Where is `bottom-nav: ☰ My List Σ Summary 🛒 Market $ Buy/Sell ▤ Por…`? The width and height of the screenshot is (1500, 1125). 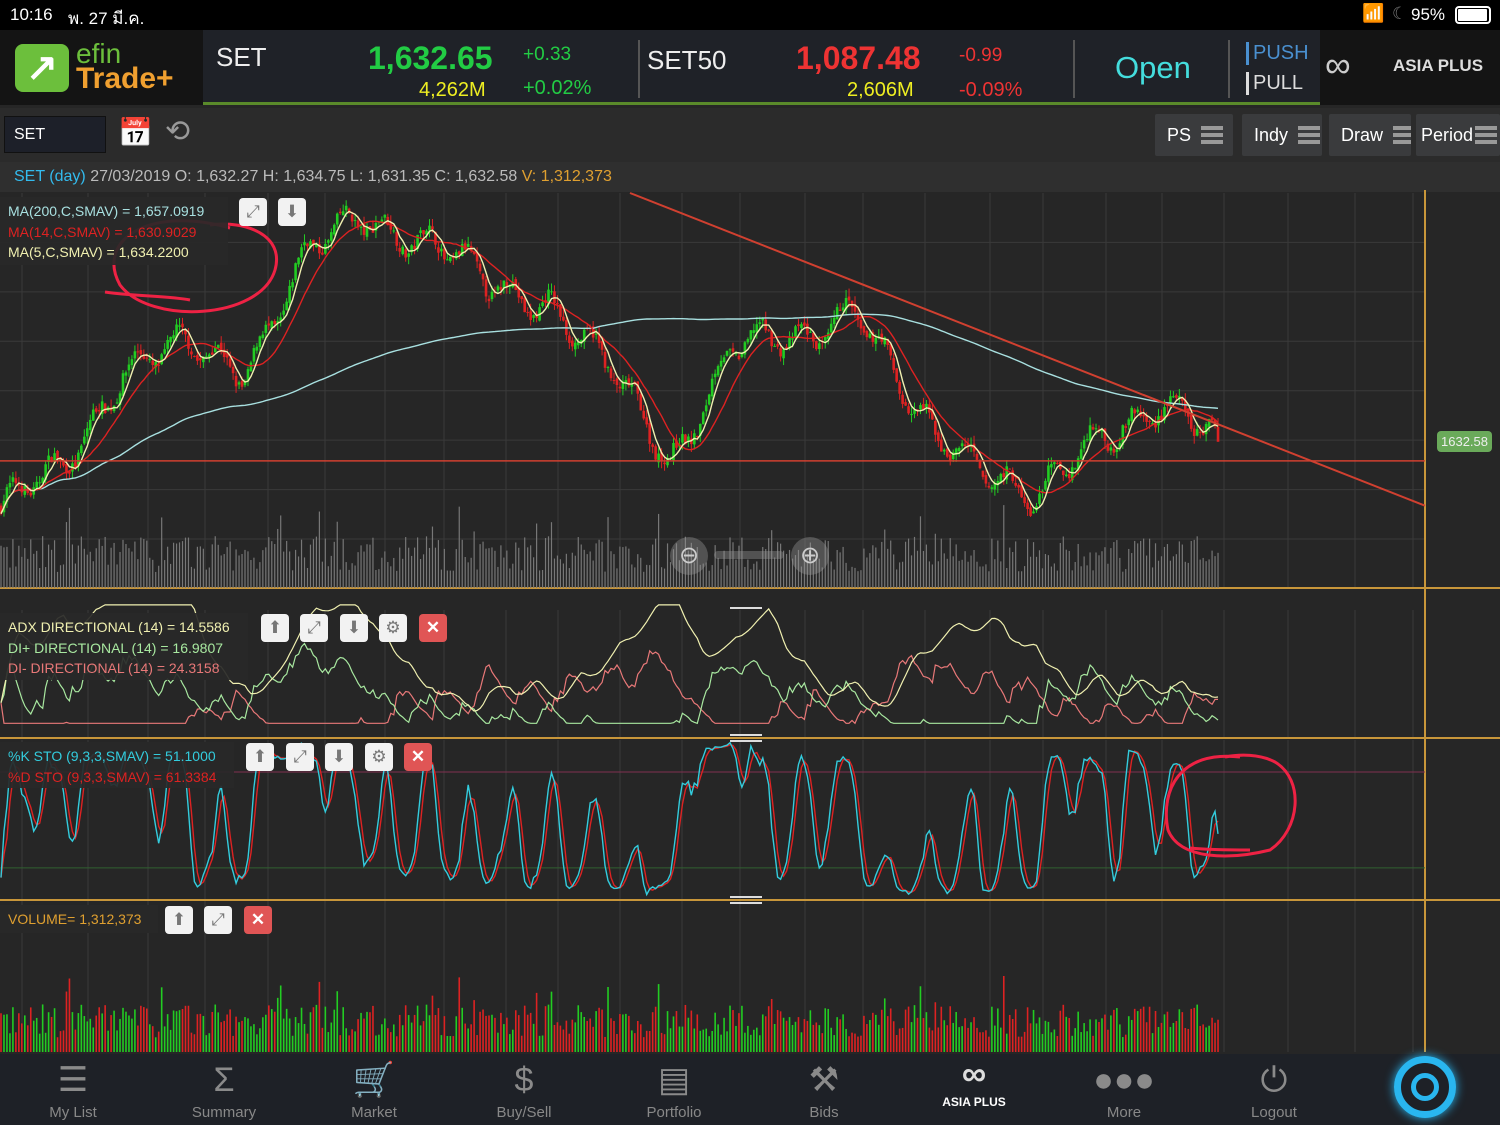
bottom-nav: ☰ My List Σ Summary 🛒 Market $ Buy/Sell ▤ Por… is located at coordinates (750, 1089).